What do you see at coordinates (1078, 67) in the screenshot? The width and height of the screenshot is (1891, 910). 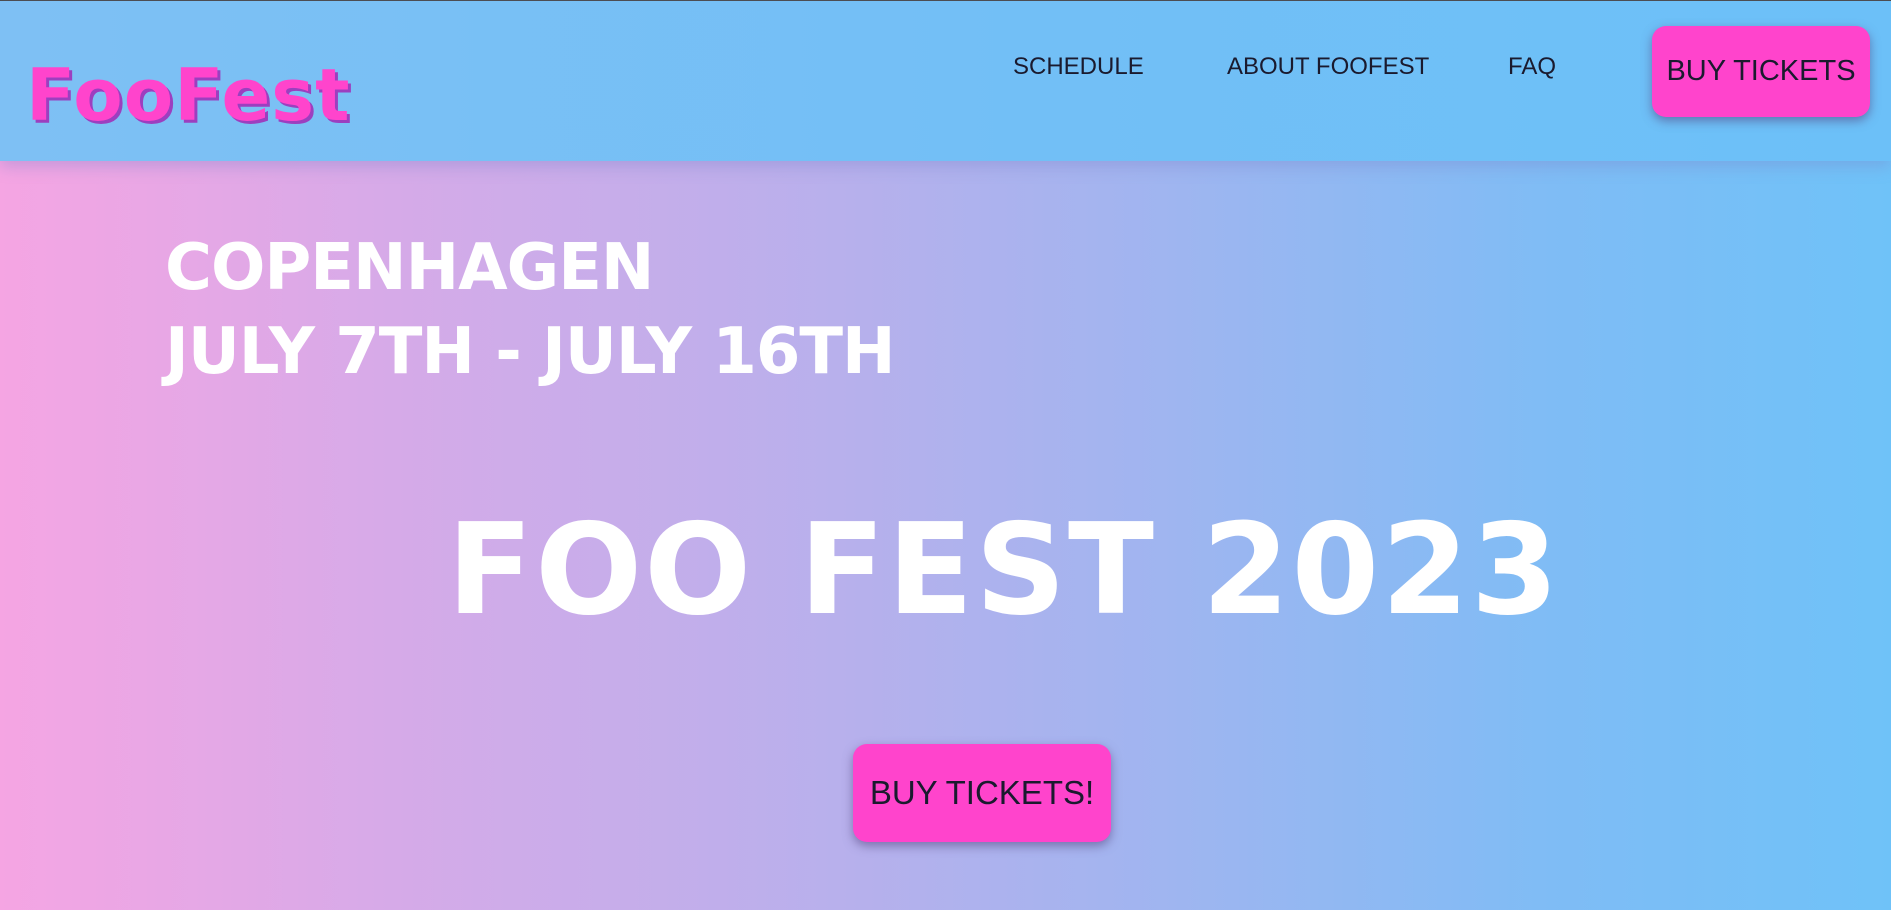 I see `nav-link-schedule: SCHEDULE` at bounding box center [1078, 67].